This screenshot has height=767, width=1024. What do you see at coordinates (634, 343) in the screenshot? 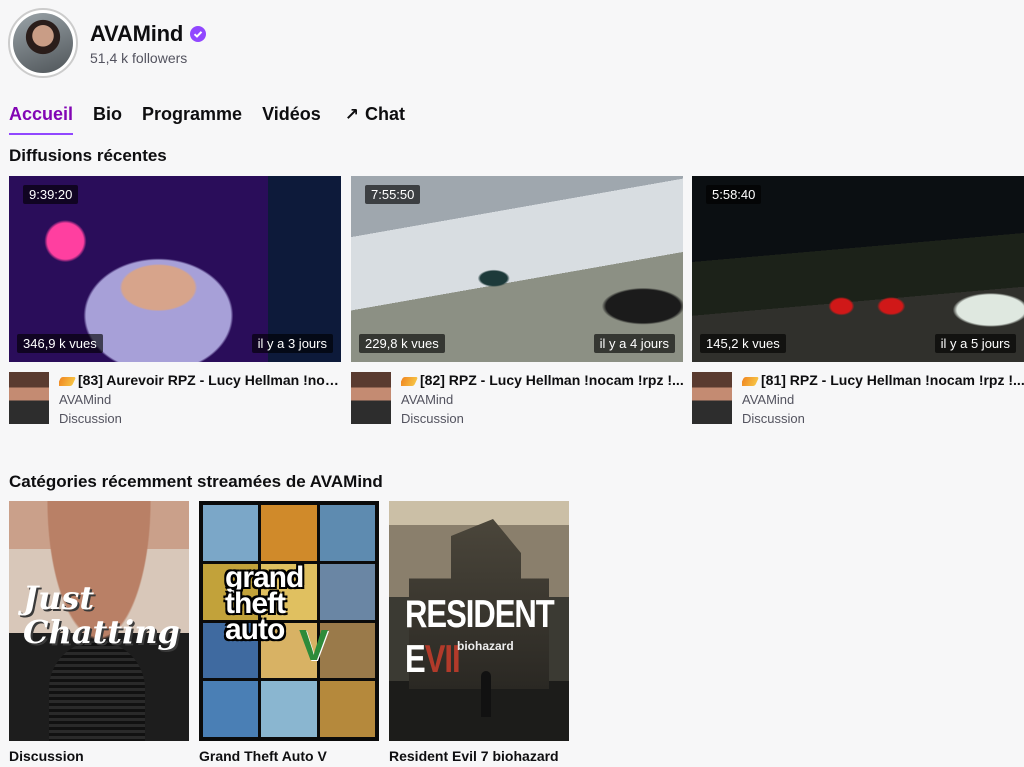
I see `video-age: il y a 4 jours` at bounding box center [634, 343].